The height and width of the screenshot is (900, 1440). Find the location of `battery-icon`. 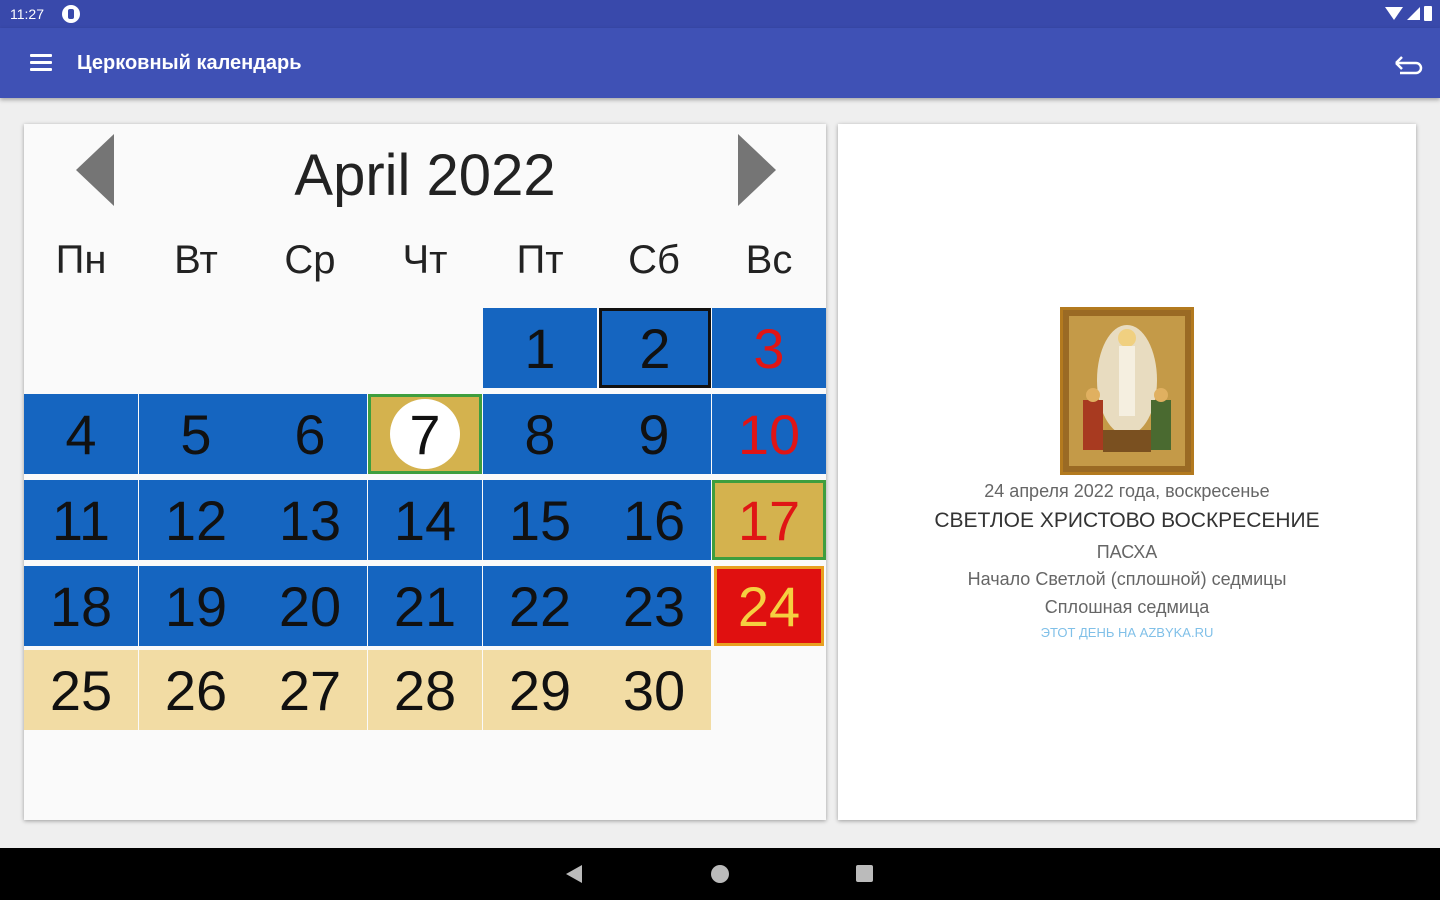

battery-icon is located at coordinates (1428, 13).